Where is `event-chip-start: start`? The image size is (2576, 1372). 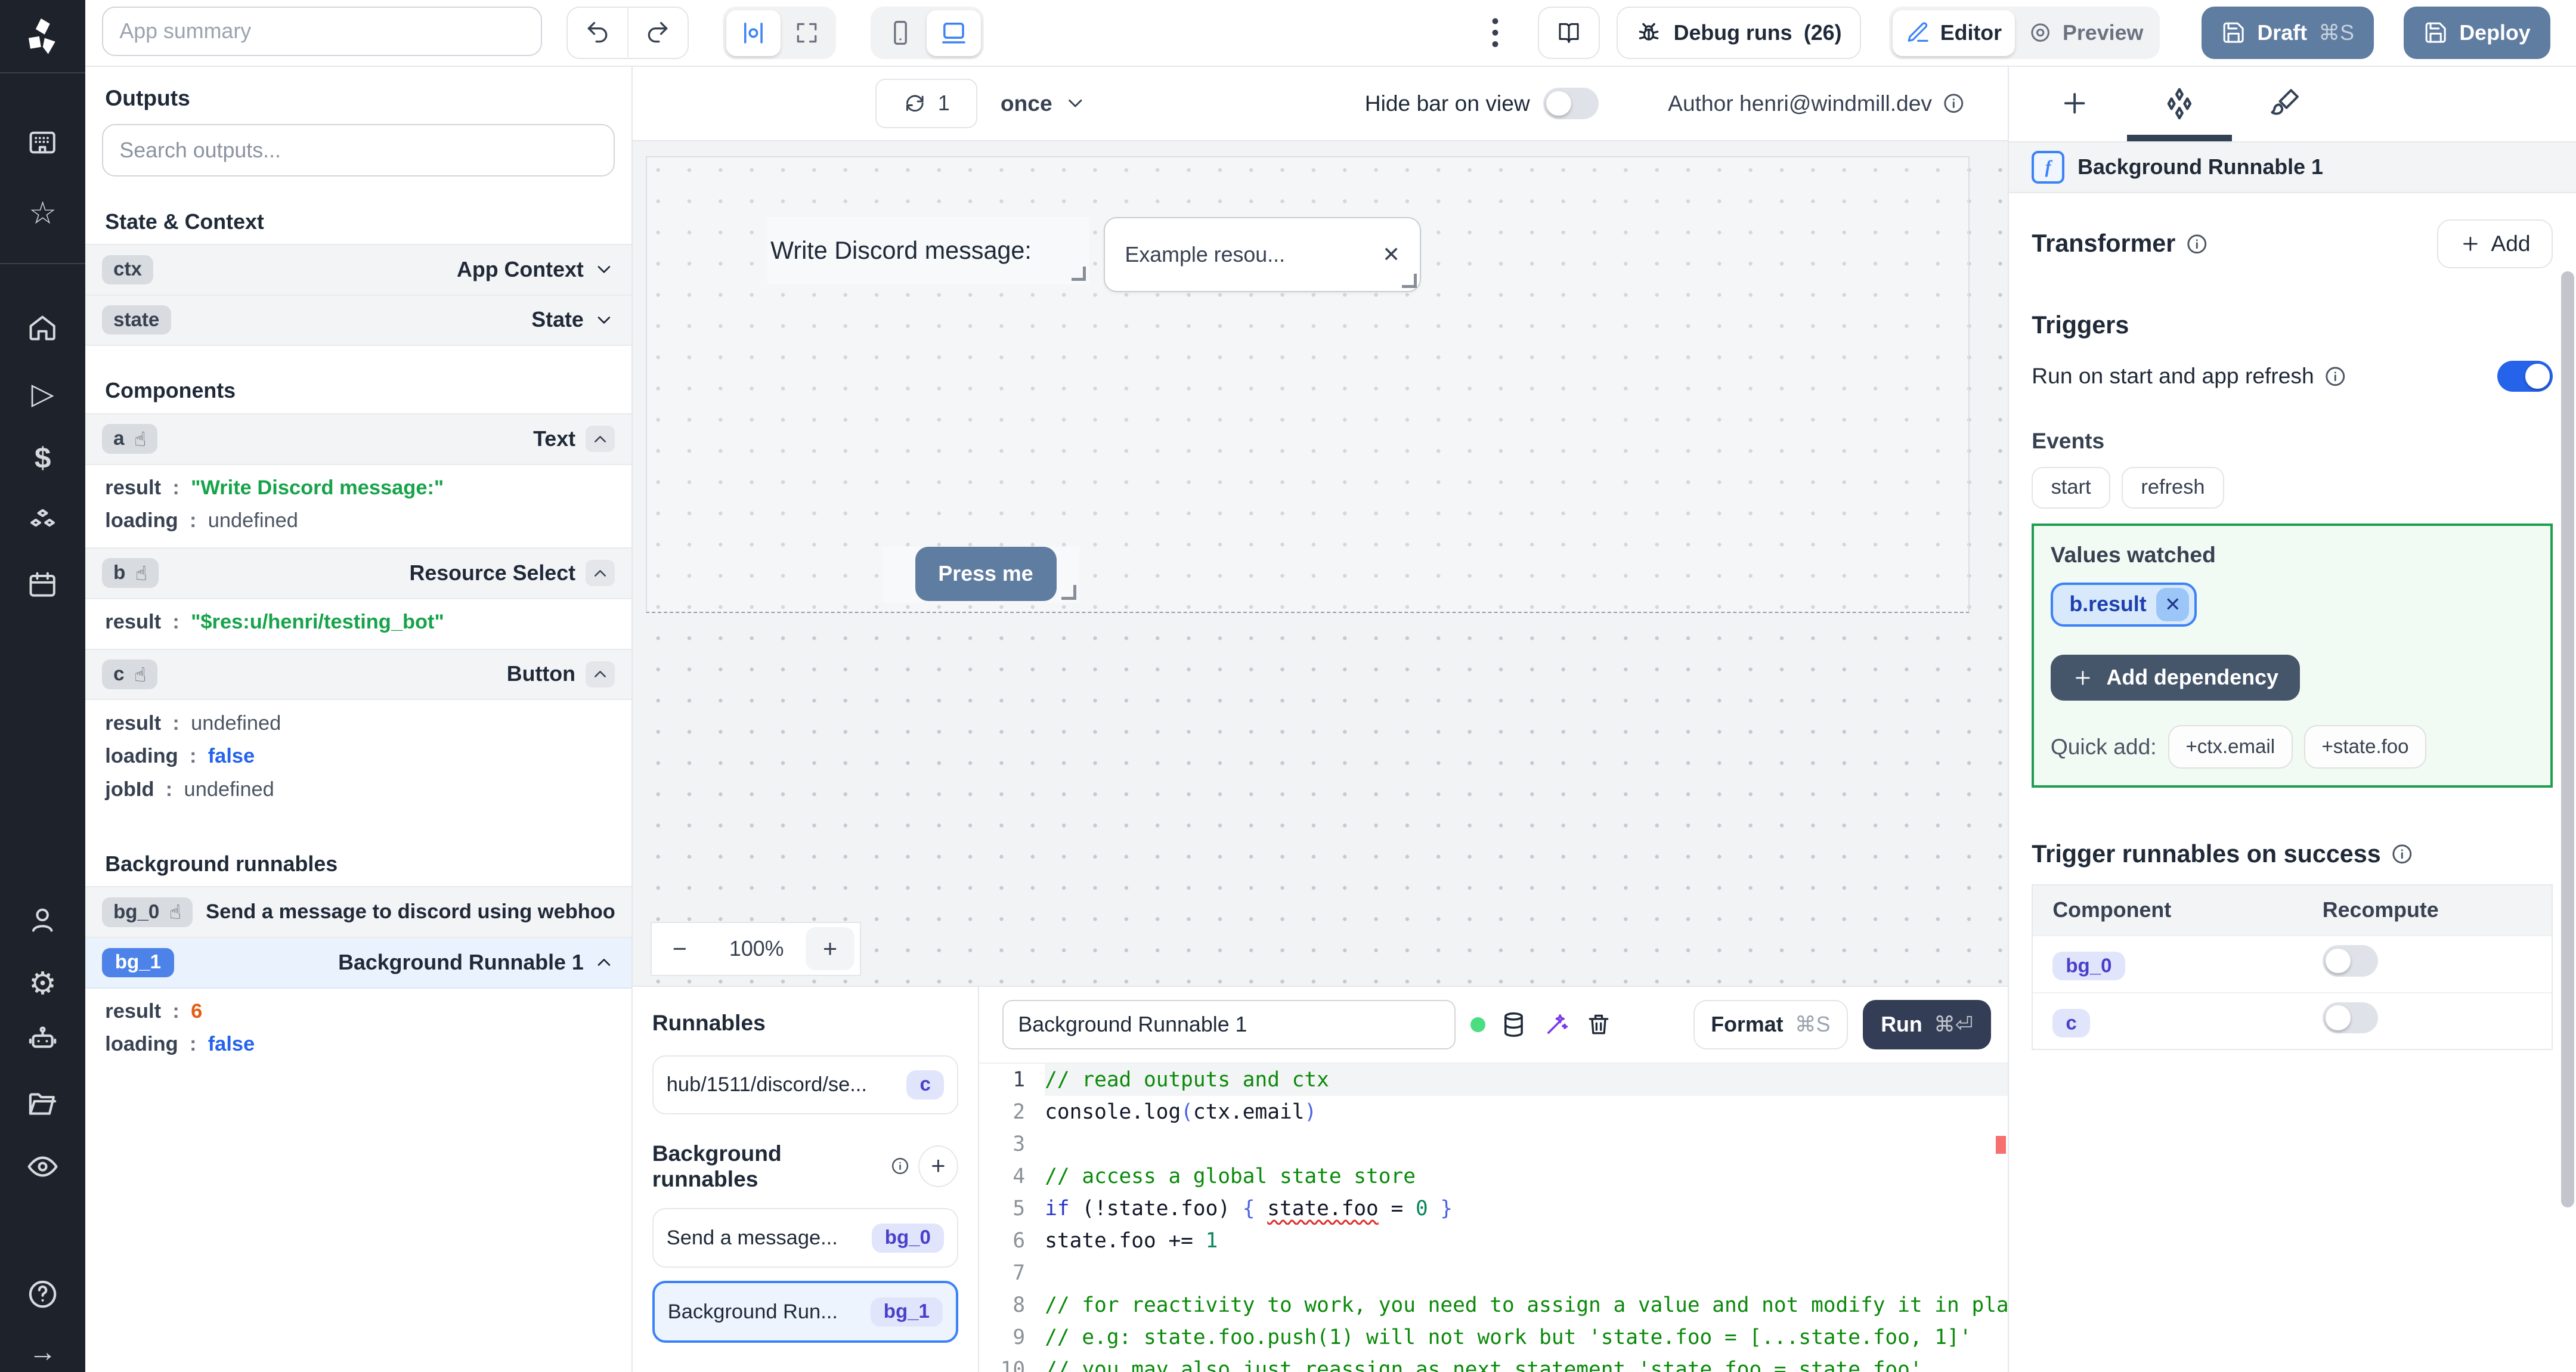
event-chip-start: start is located at coordinates (2071, 487).